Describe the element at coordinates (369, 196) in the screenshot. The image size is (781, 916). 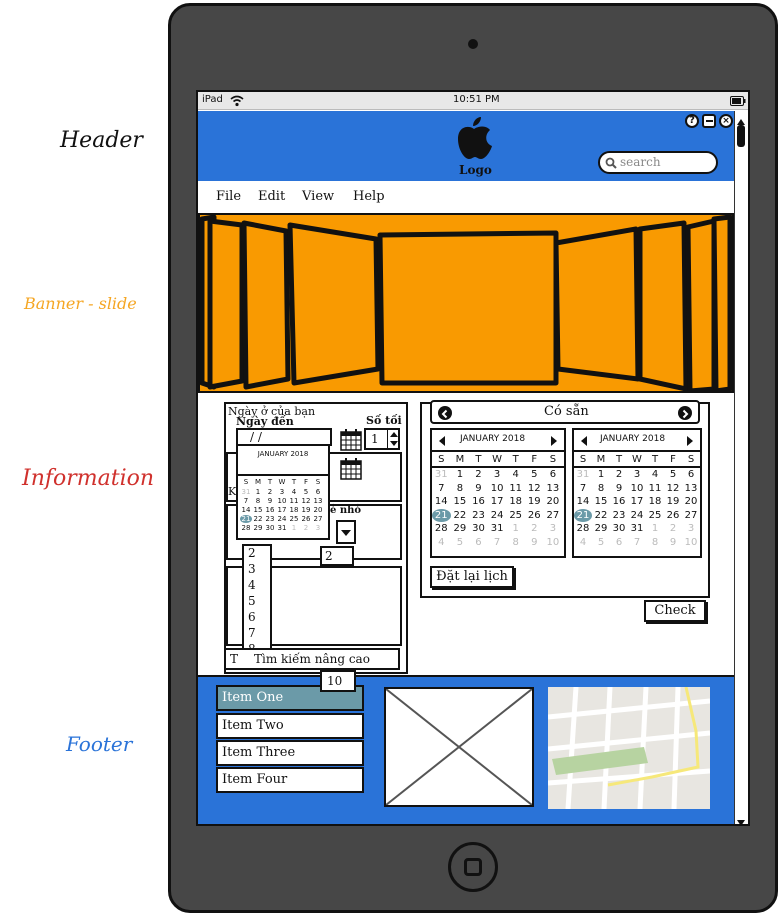
I see `menu-help: Help` at that location.